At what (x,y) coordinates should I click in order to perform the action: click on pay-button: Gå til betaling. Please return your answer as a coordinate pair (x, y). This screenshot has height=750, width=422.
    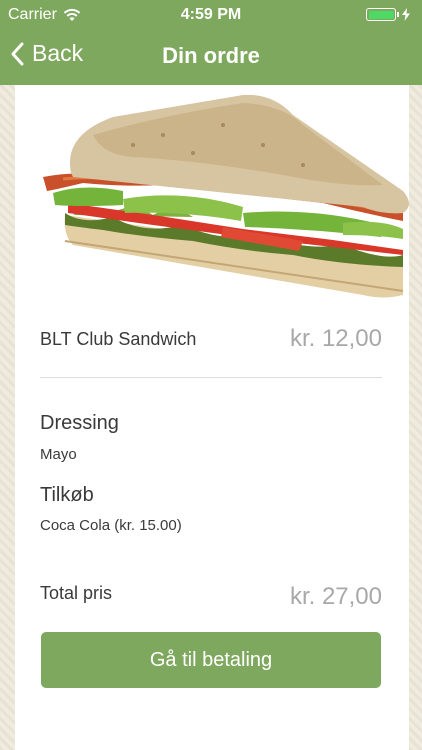
    Looking at the image, I should click on (211, 660).